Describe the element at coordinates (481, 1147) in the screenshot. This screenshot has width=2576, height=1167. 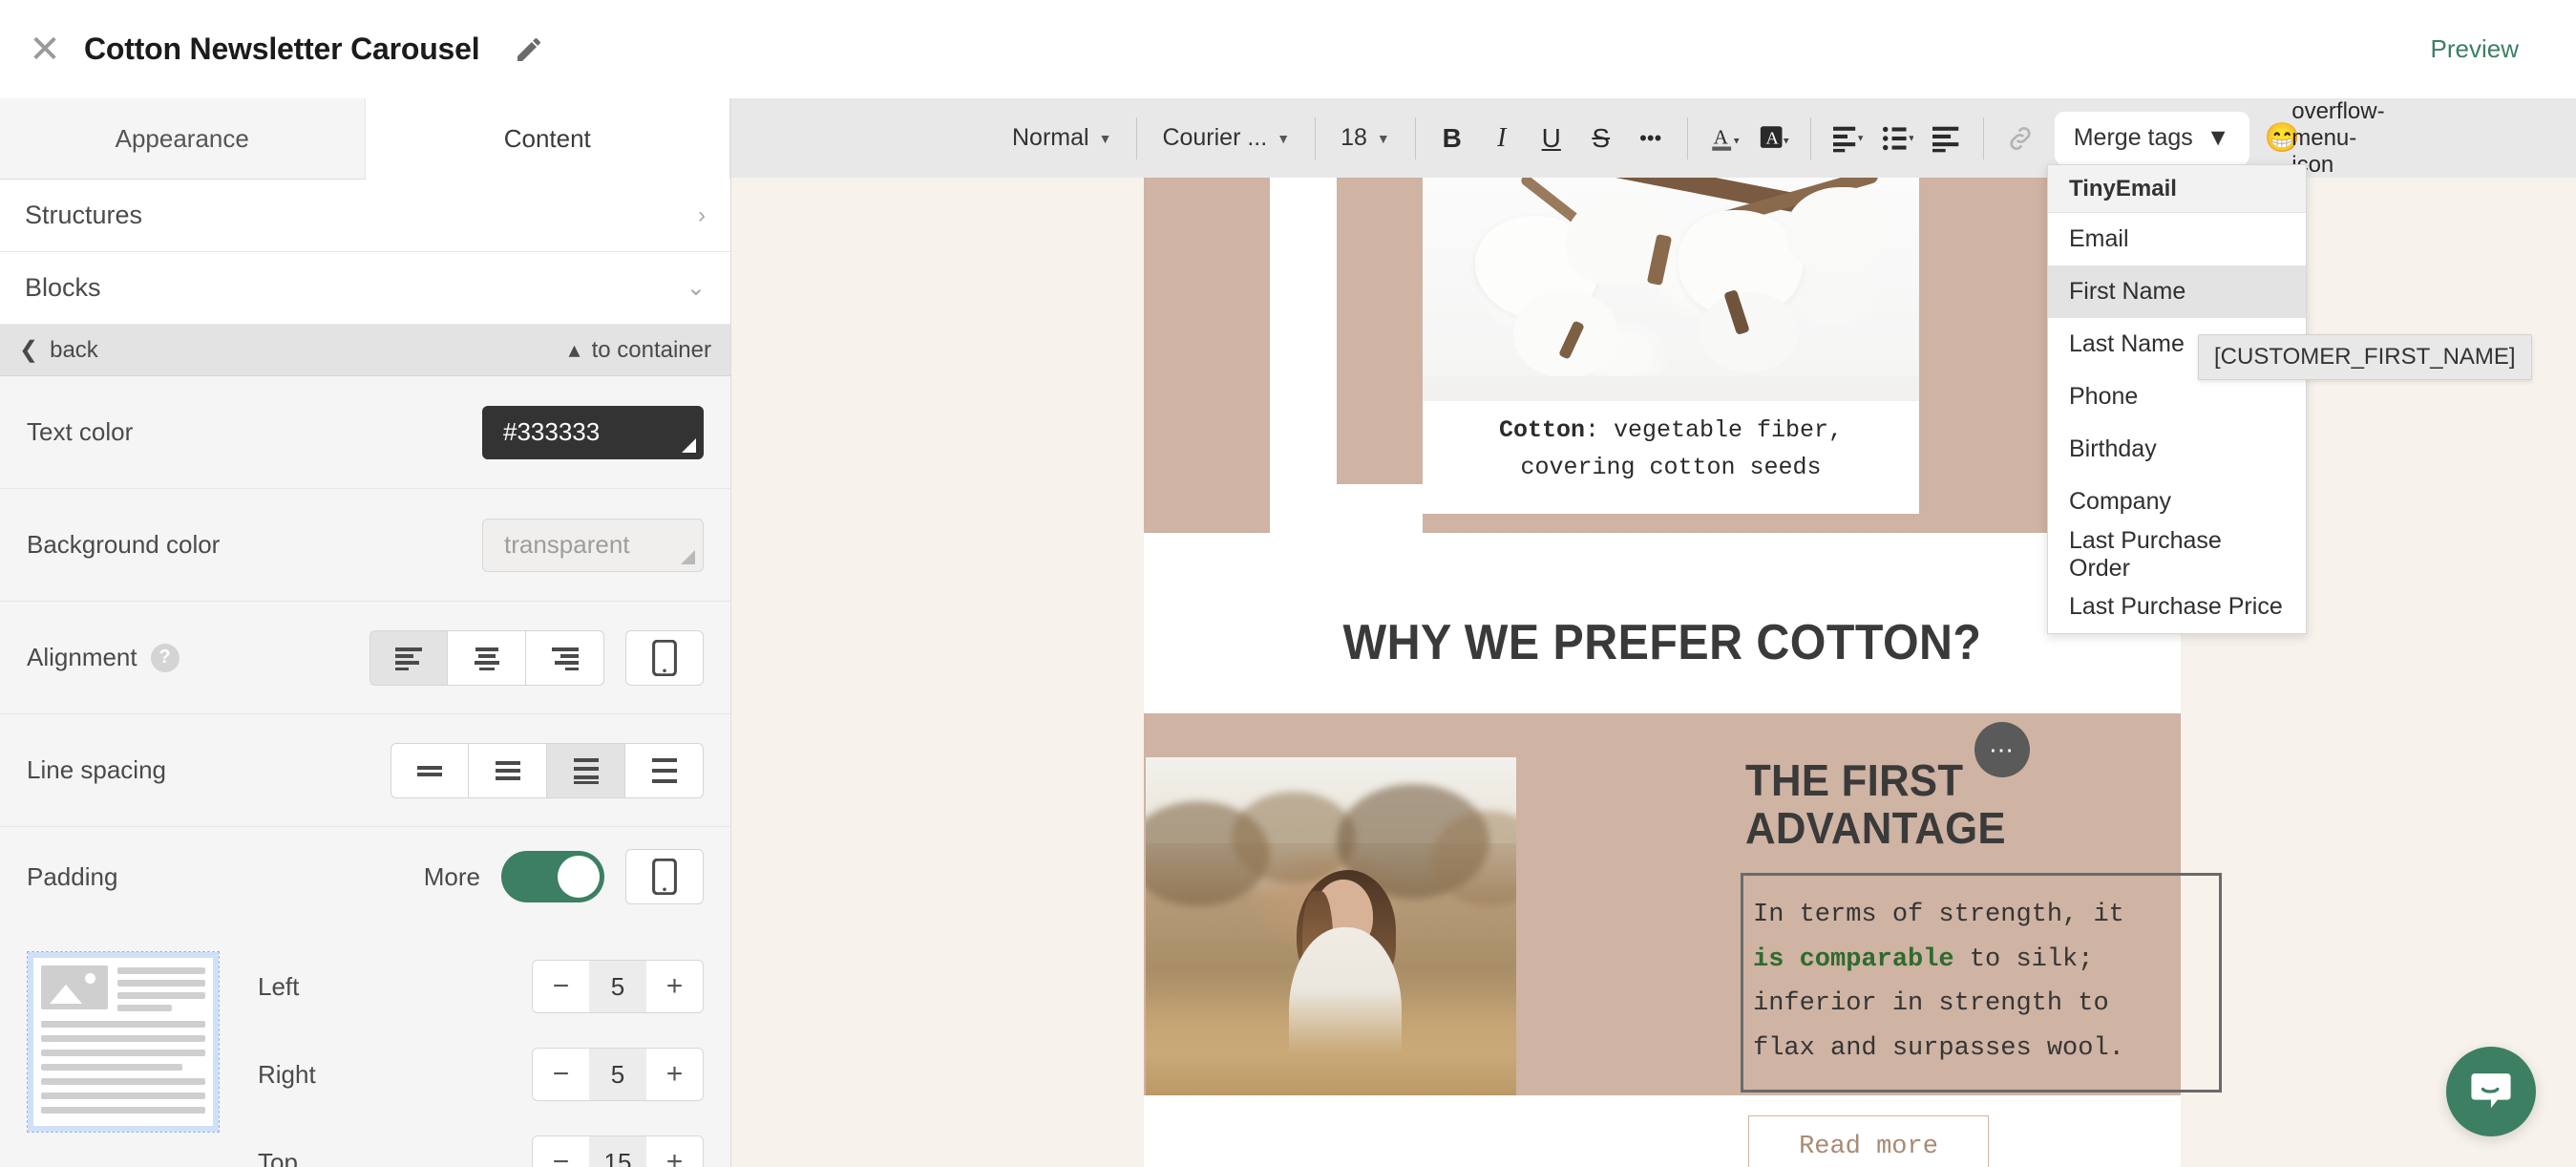
I see `padding-top-field: Top − 15 +` at that location.